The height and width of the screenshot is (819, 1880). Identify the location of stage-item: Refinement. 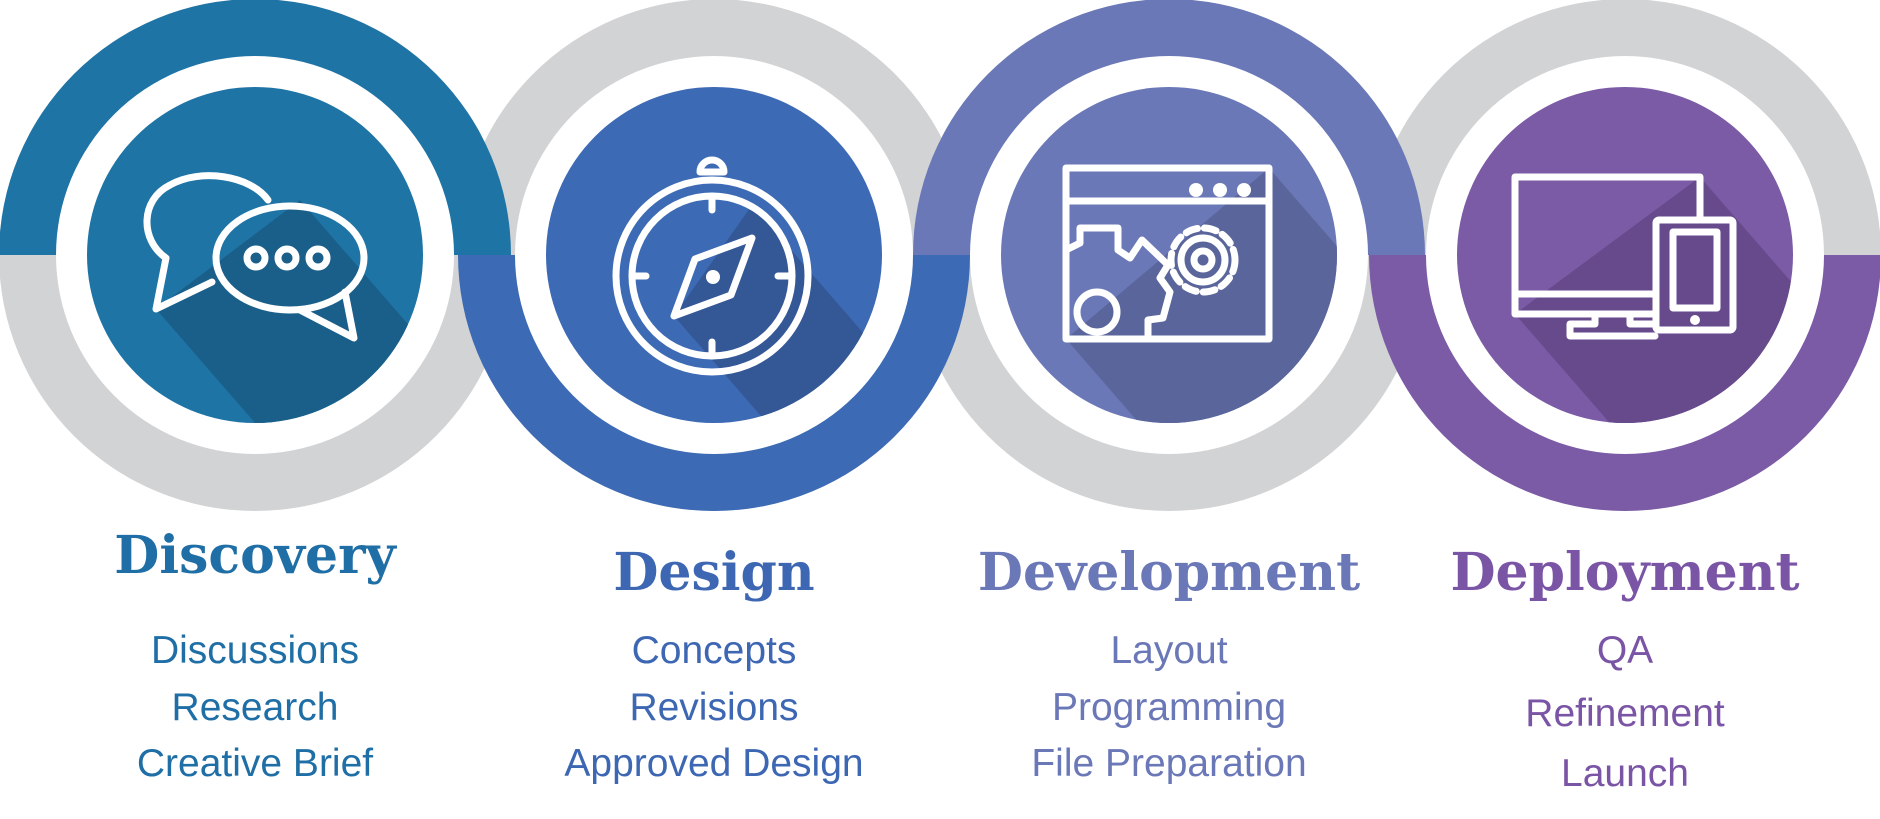
(1625, 713).